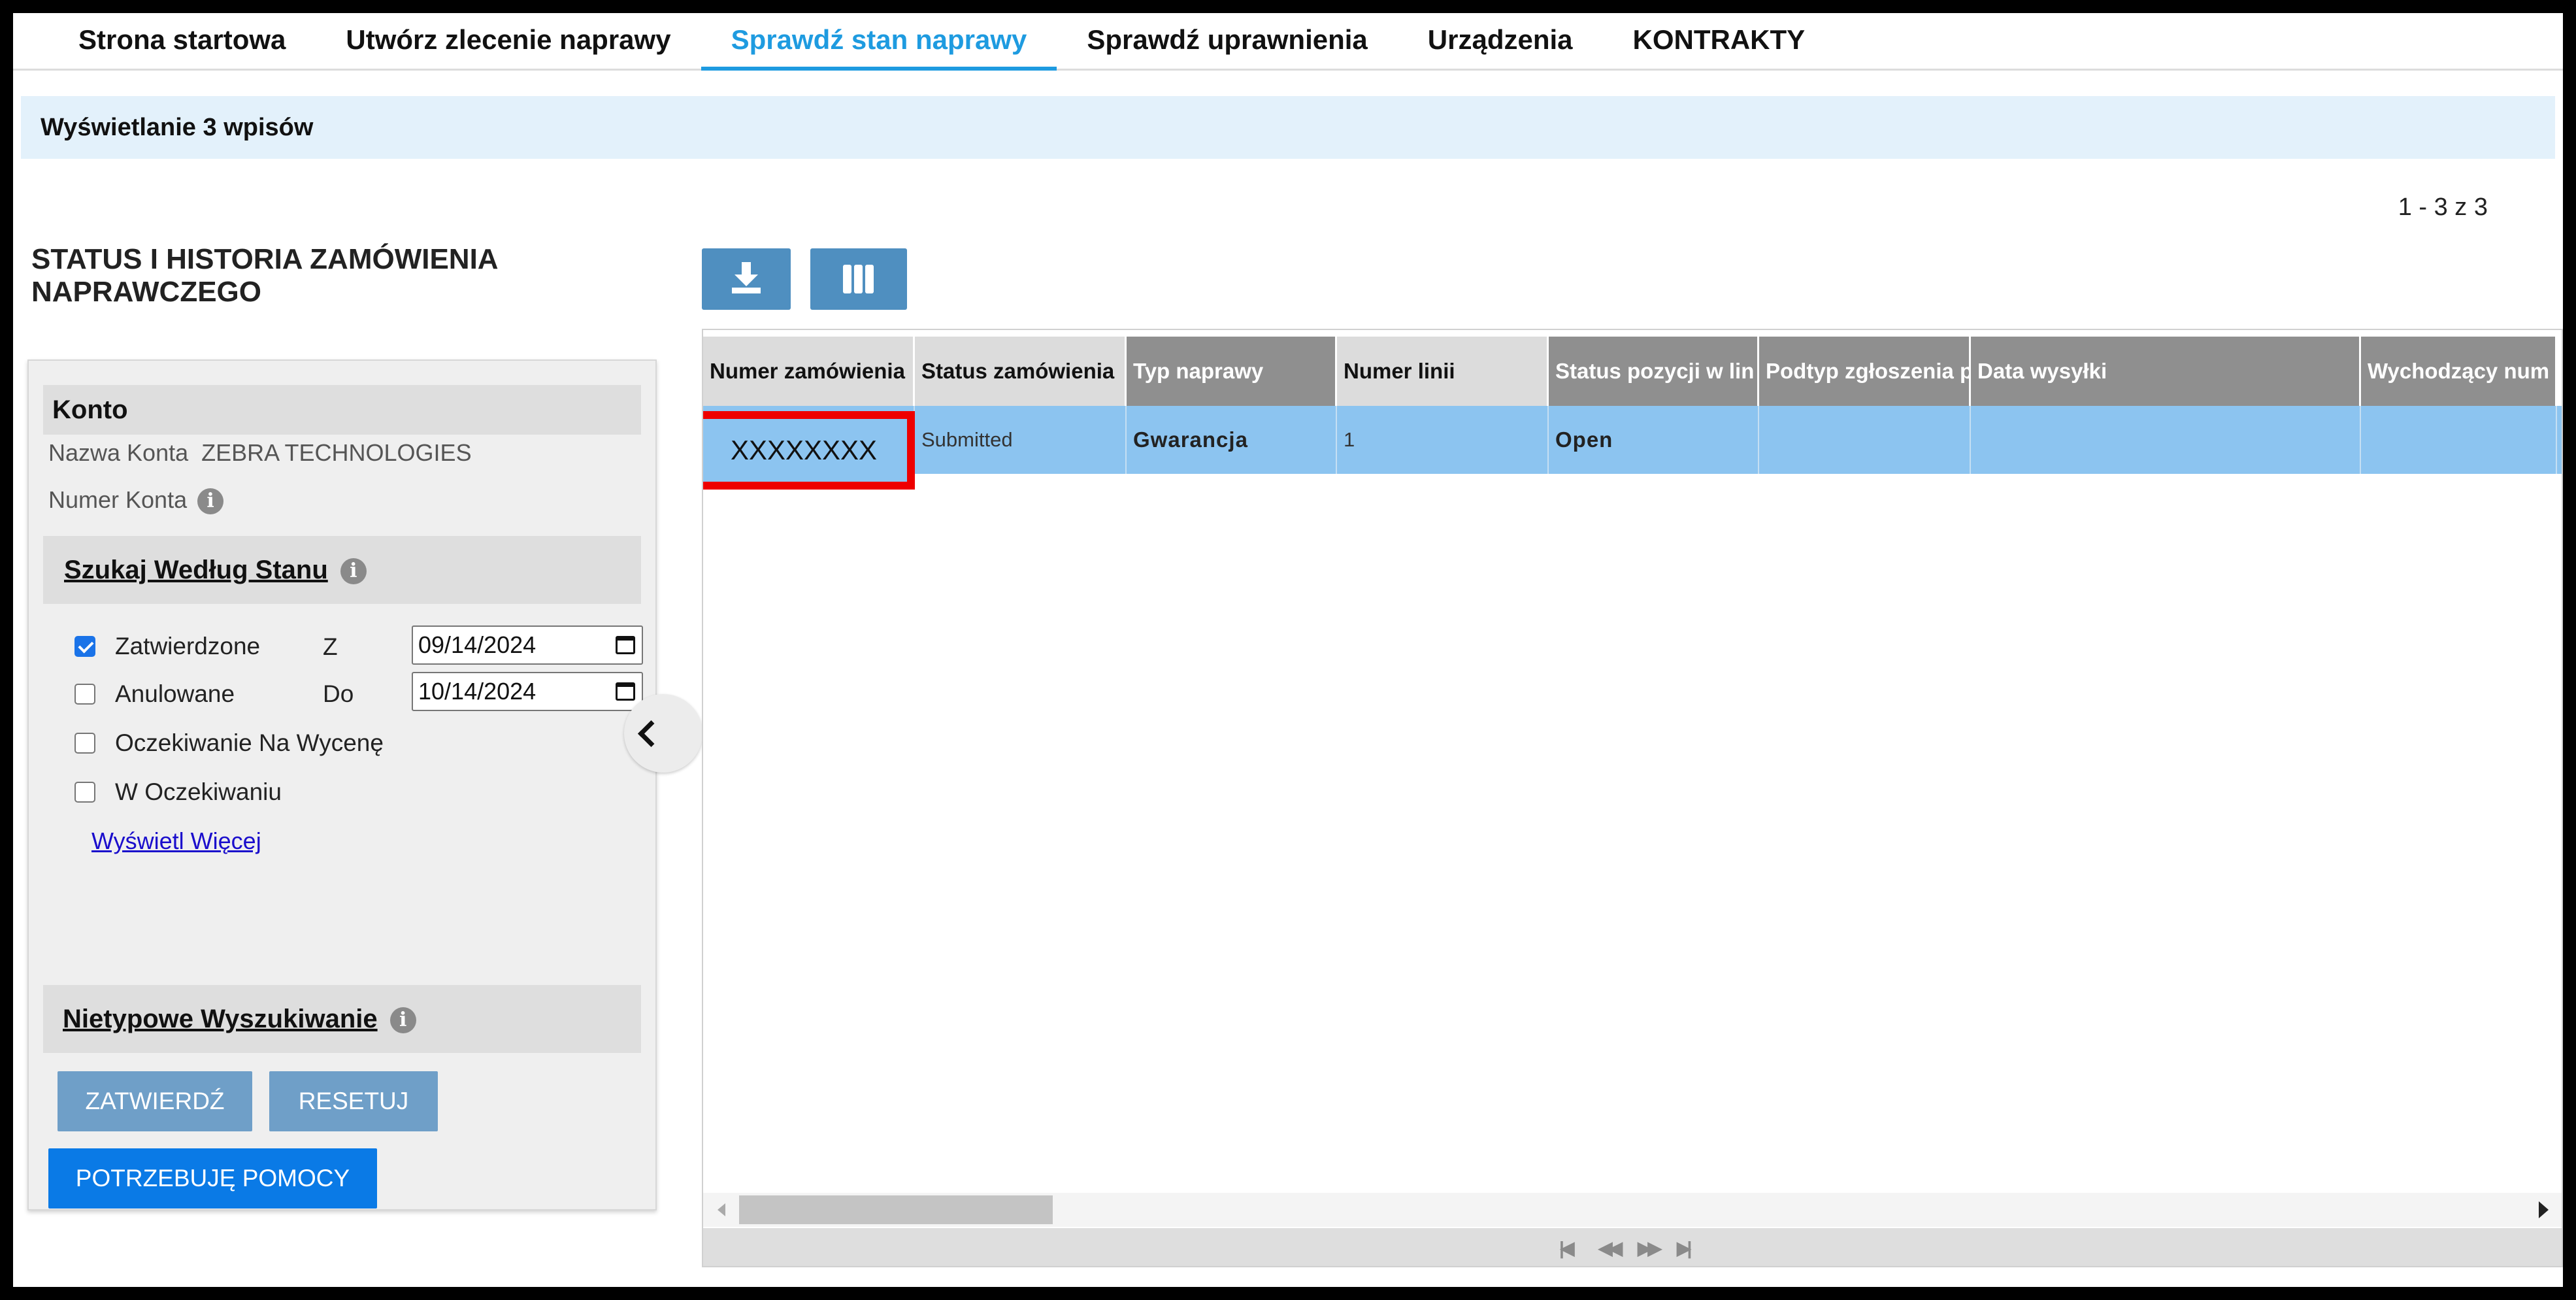 The width and height of the screenshot is (2576, 1300). What do you see at coordinates (477, 644) in the screenshot?
I see `date-from-value: 09/14/2024` at bounding box center [477, 644].